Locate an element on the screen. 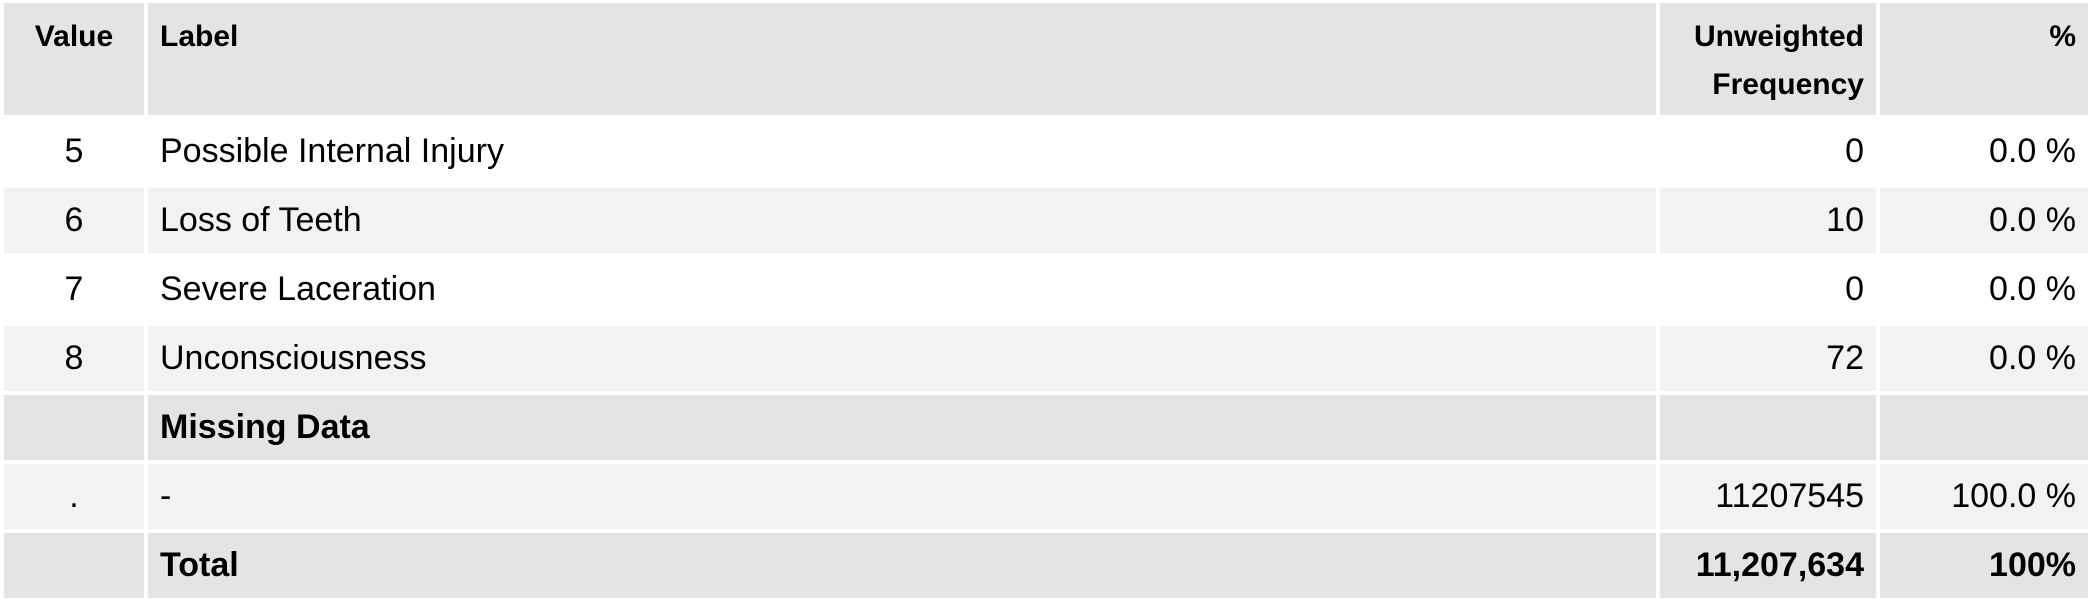  section-percent-empty is located at coordinates (1984, 427).